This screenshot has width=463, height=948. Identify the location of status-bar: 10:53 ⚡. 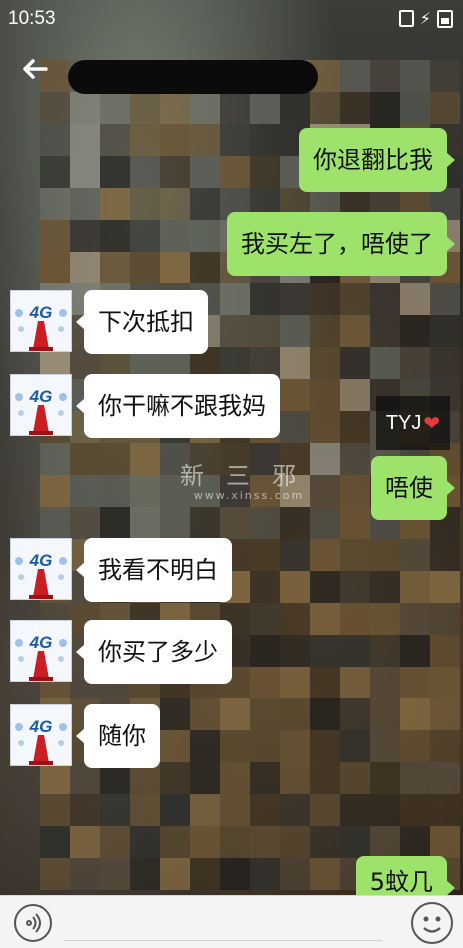
(231, 19).